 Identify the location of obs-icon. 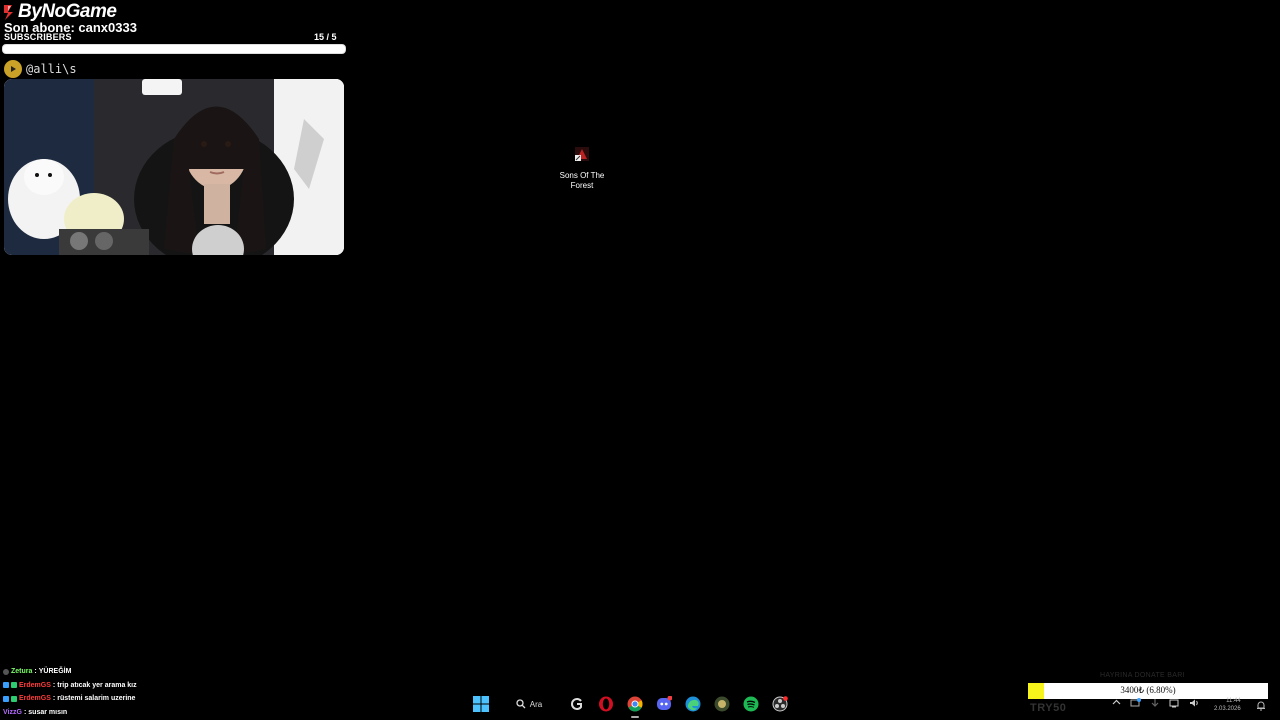
(780, 704).